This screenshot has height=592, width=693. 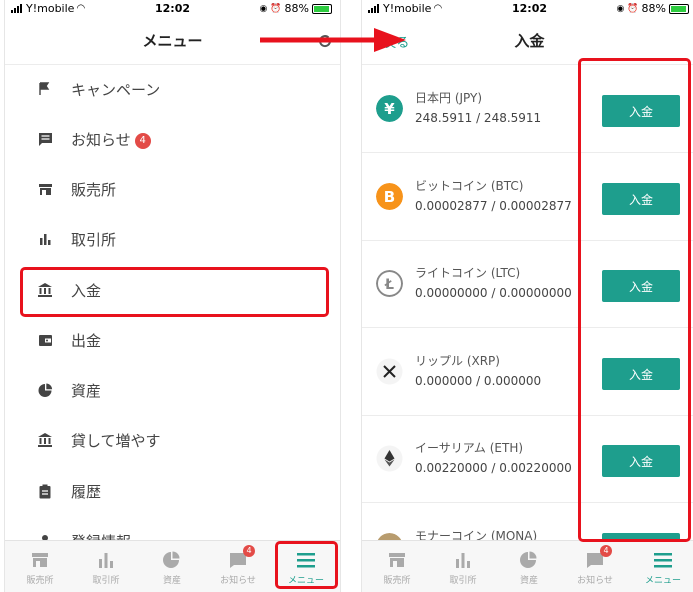 I want to click on coin-balance: 0.00002877 / 0.00002877, so click(x=493, y=206).